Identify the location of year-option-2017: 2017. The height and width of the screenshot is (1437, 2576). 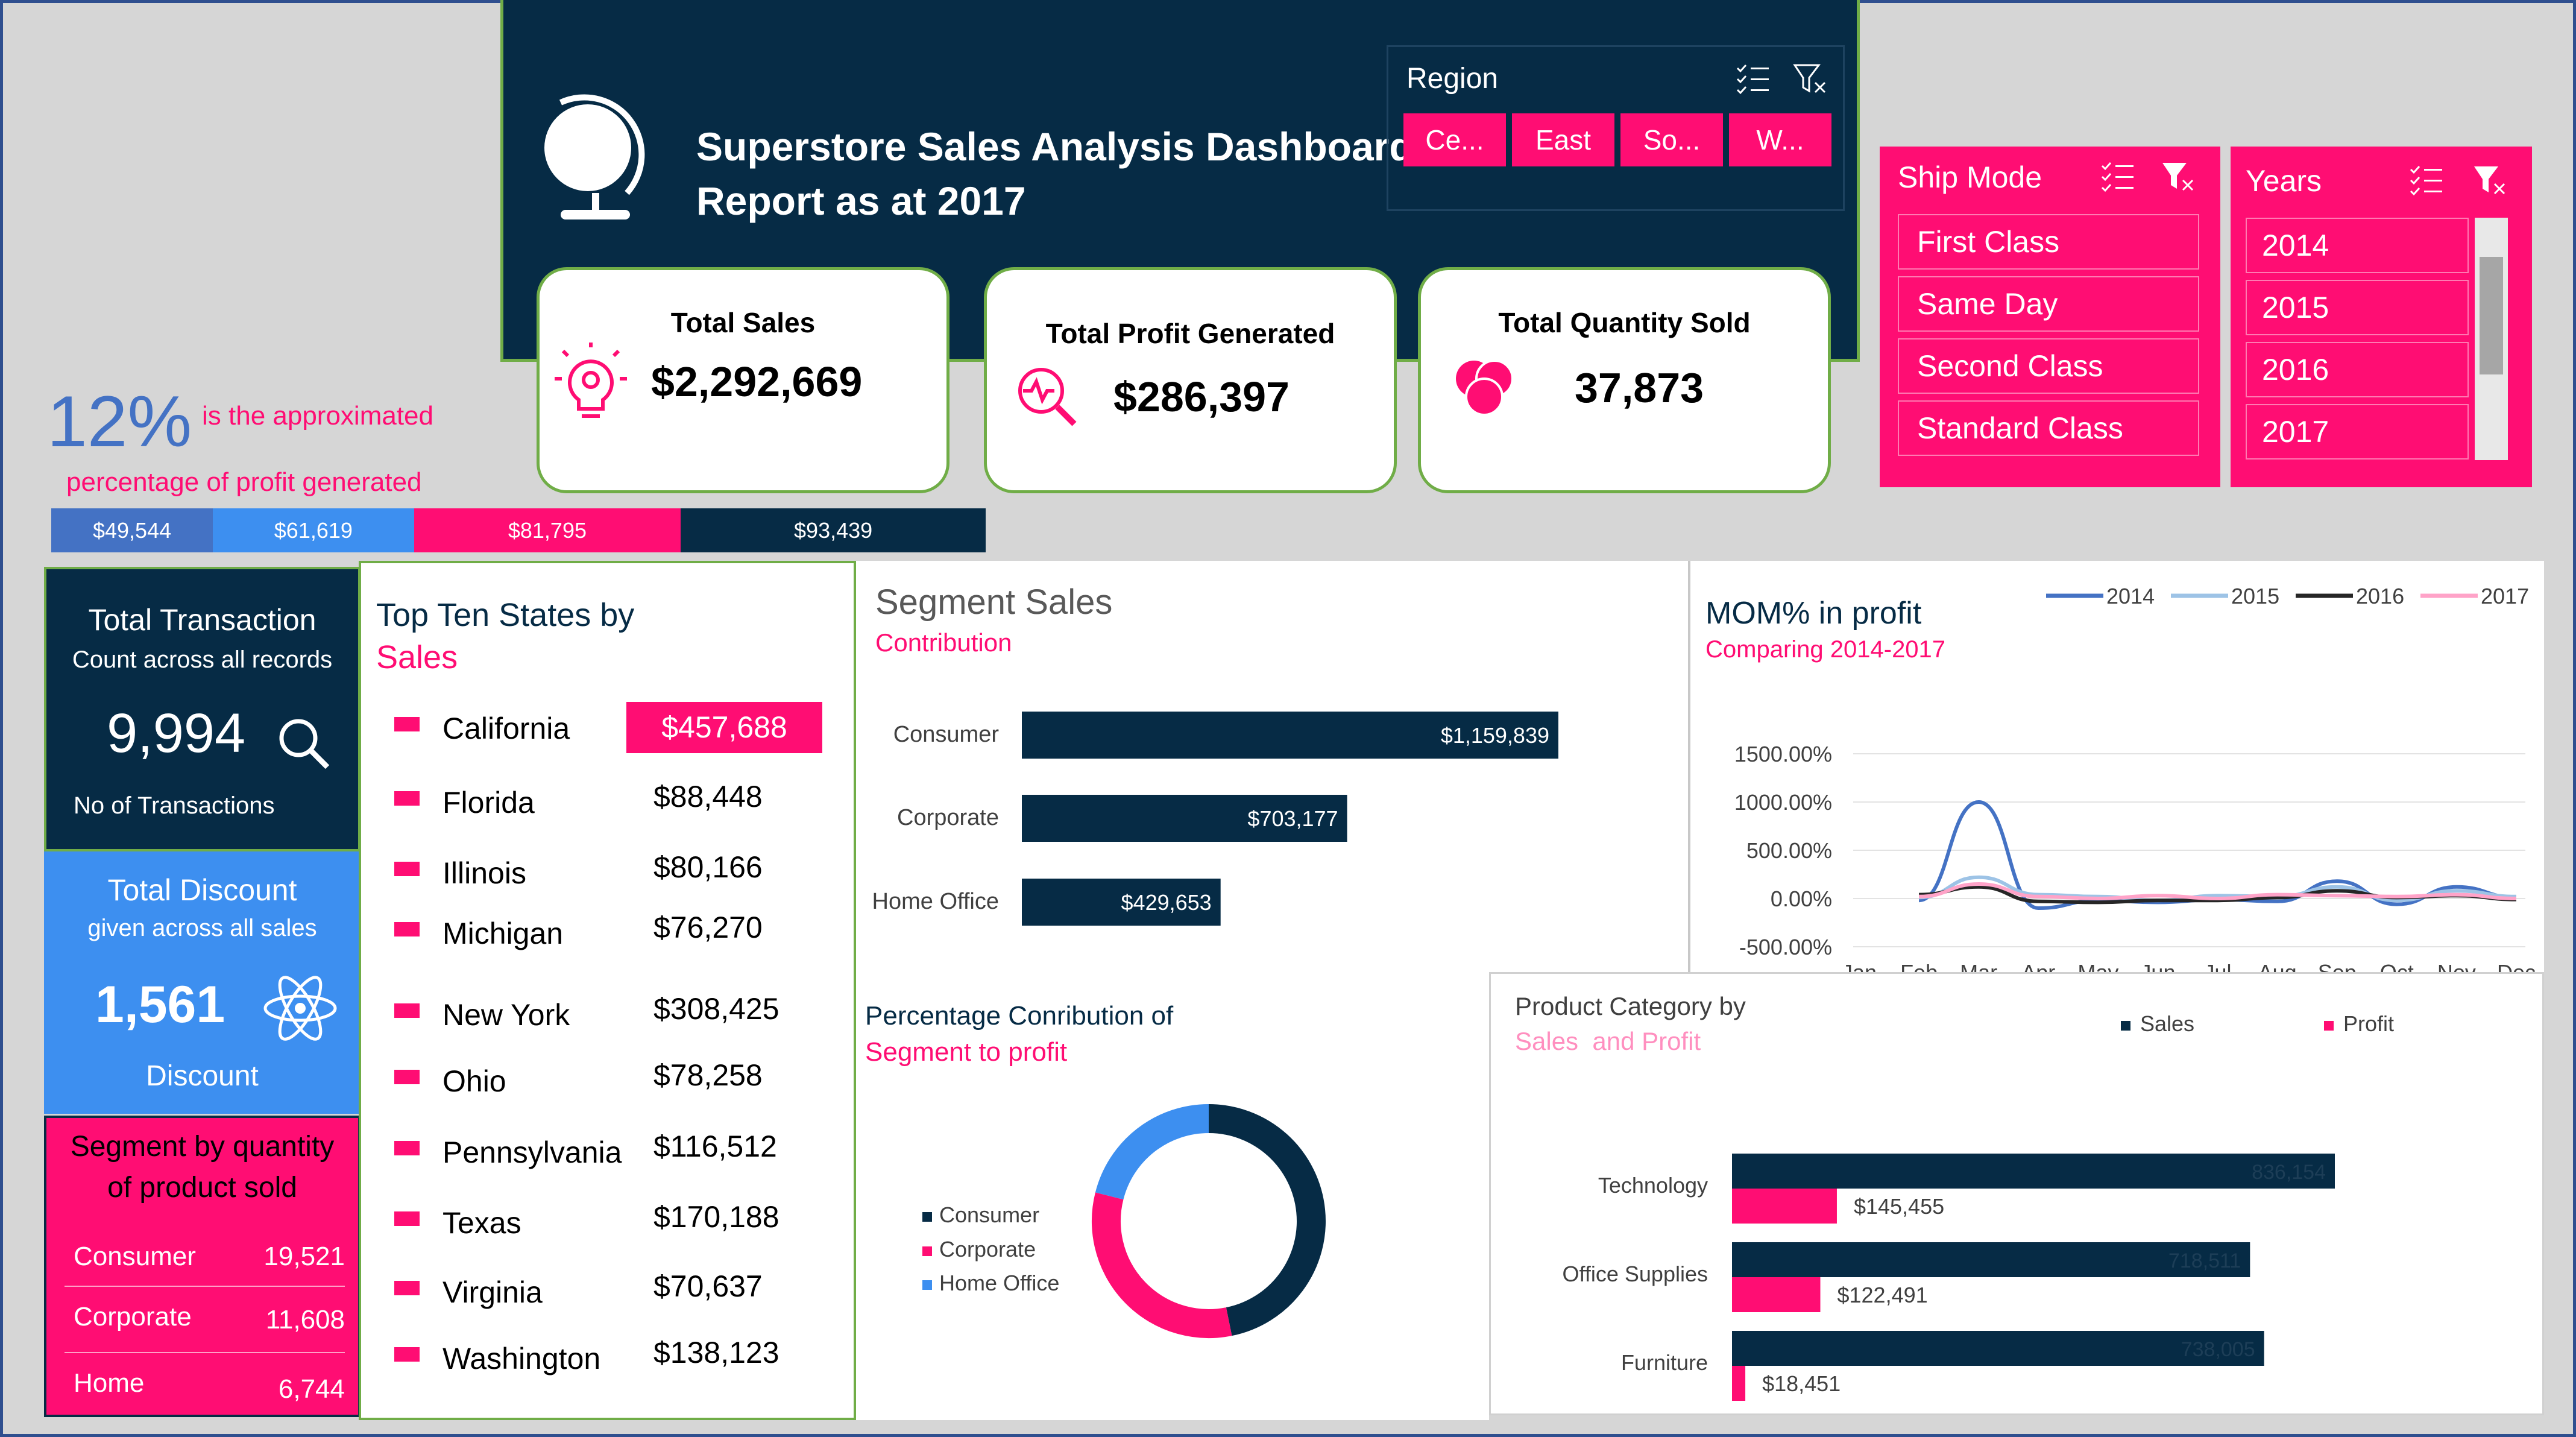
(2357, 432).